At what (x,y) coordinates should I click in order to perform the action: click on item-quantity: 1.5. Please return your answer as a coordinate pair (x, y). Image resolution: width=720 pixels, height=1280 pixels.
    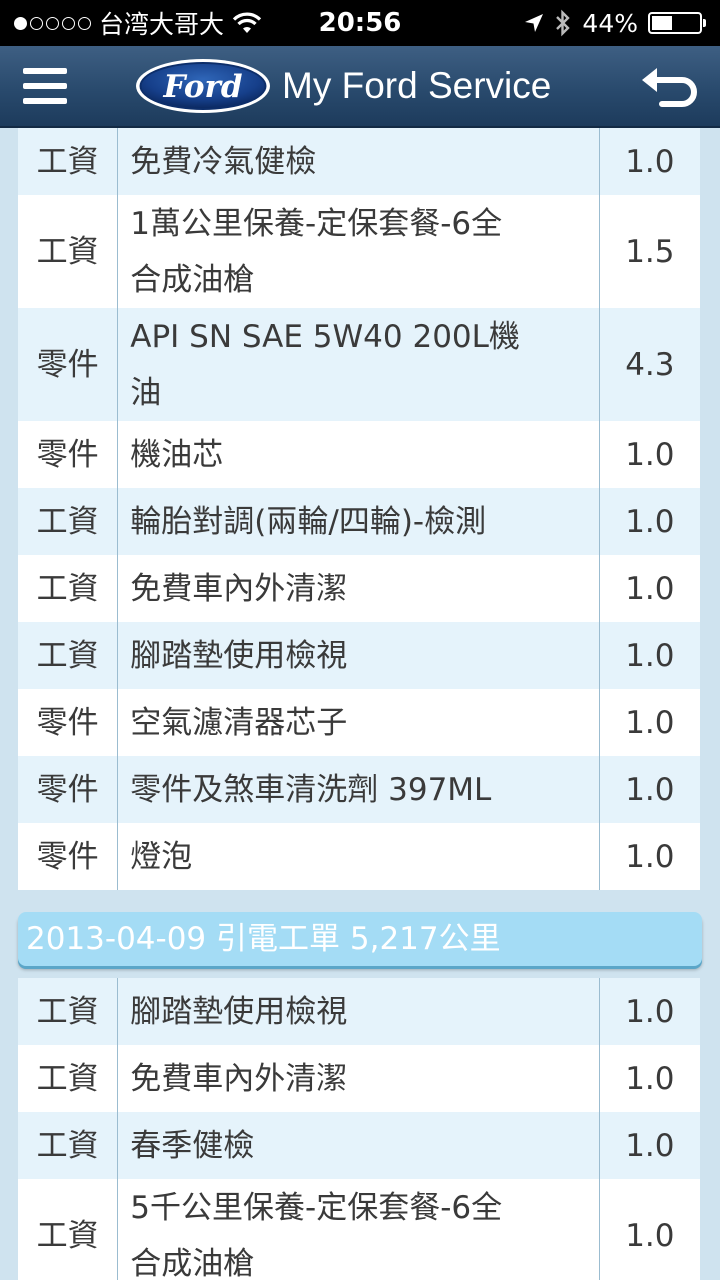
    Looking at the image, I should click on (649, 251).